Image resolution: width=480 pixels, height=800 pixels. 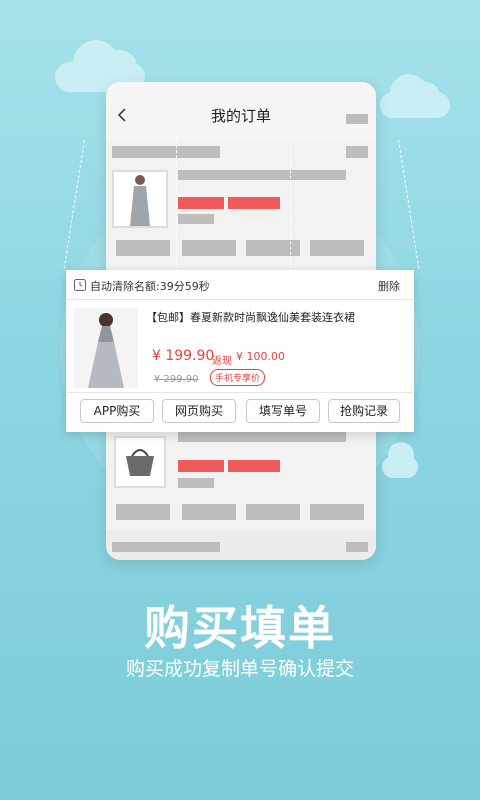 I want to click on clock-icon, so click(x=80, y=285).